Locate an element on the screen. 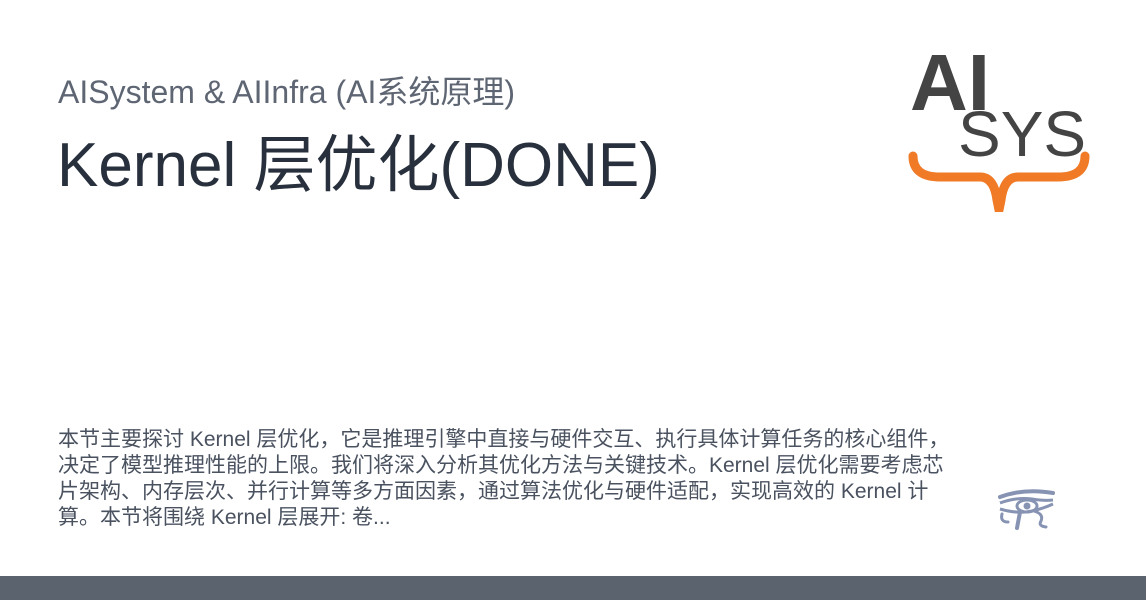 The width and height of the screenshot is (1146, 600). logo-text-sys: SYS is located at coordinates (1022, 134).